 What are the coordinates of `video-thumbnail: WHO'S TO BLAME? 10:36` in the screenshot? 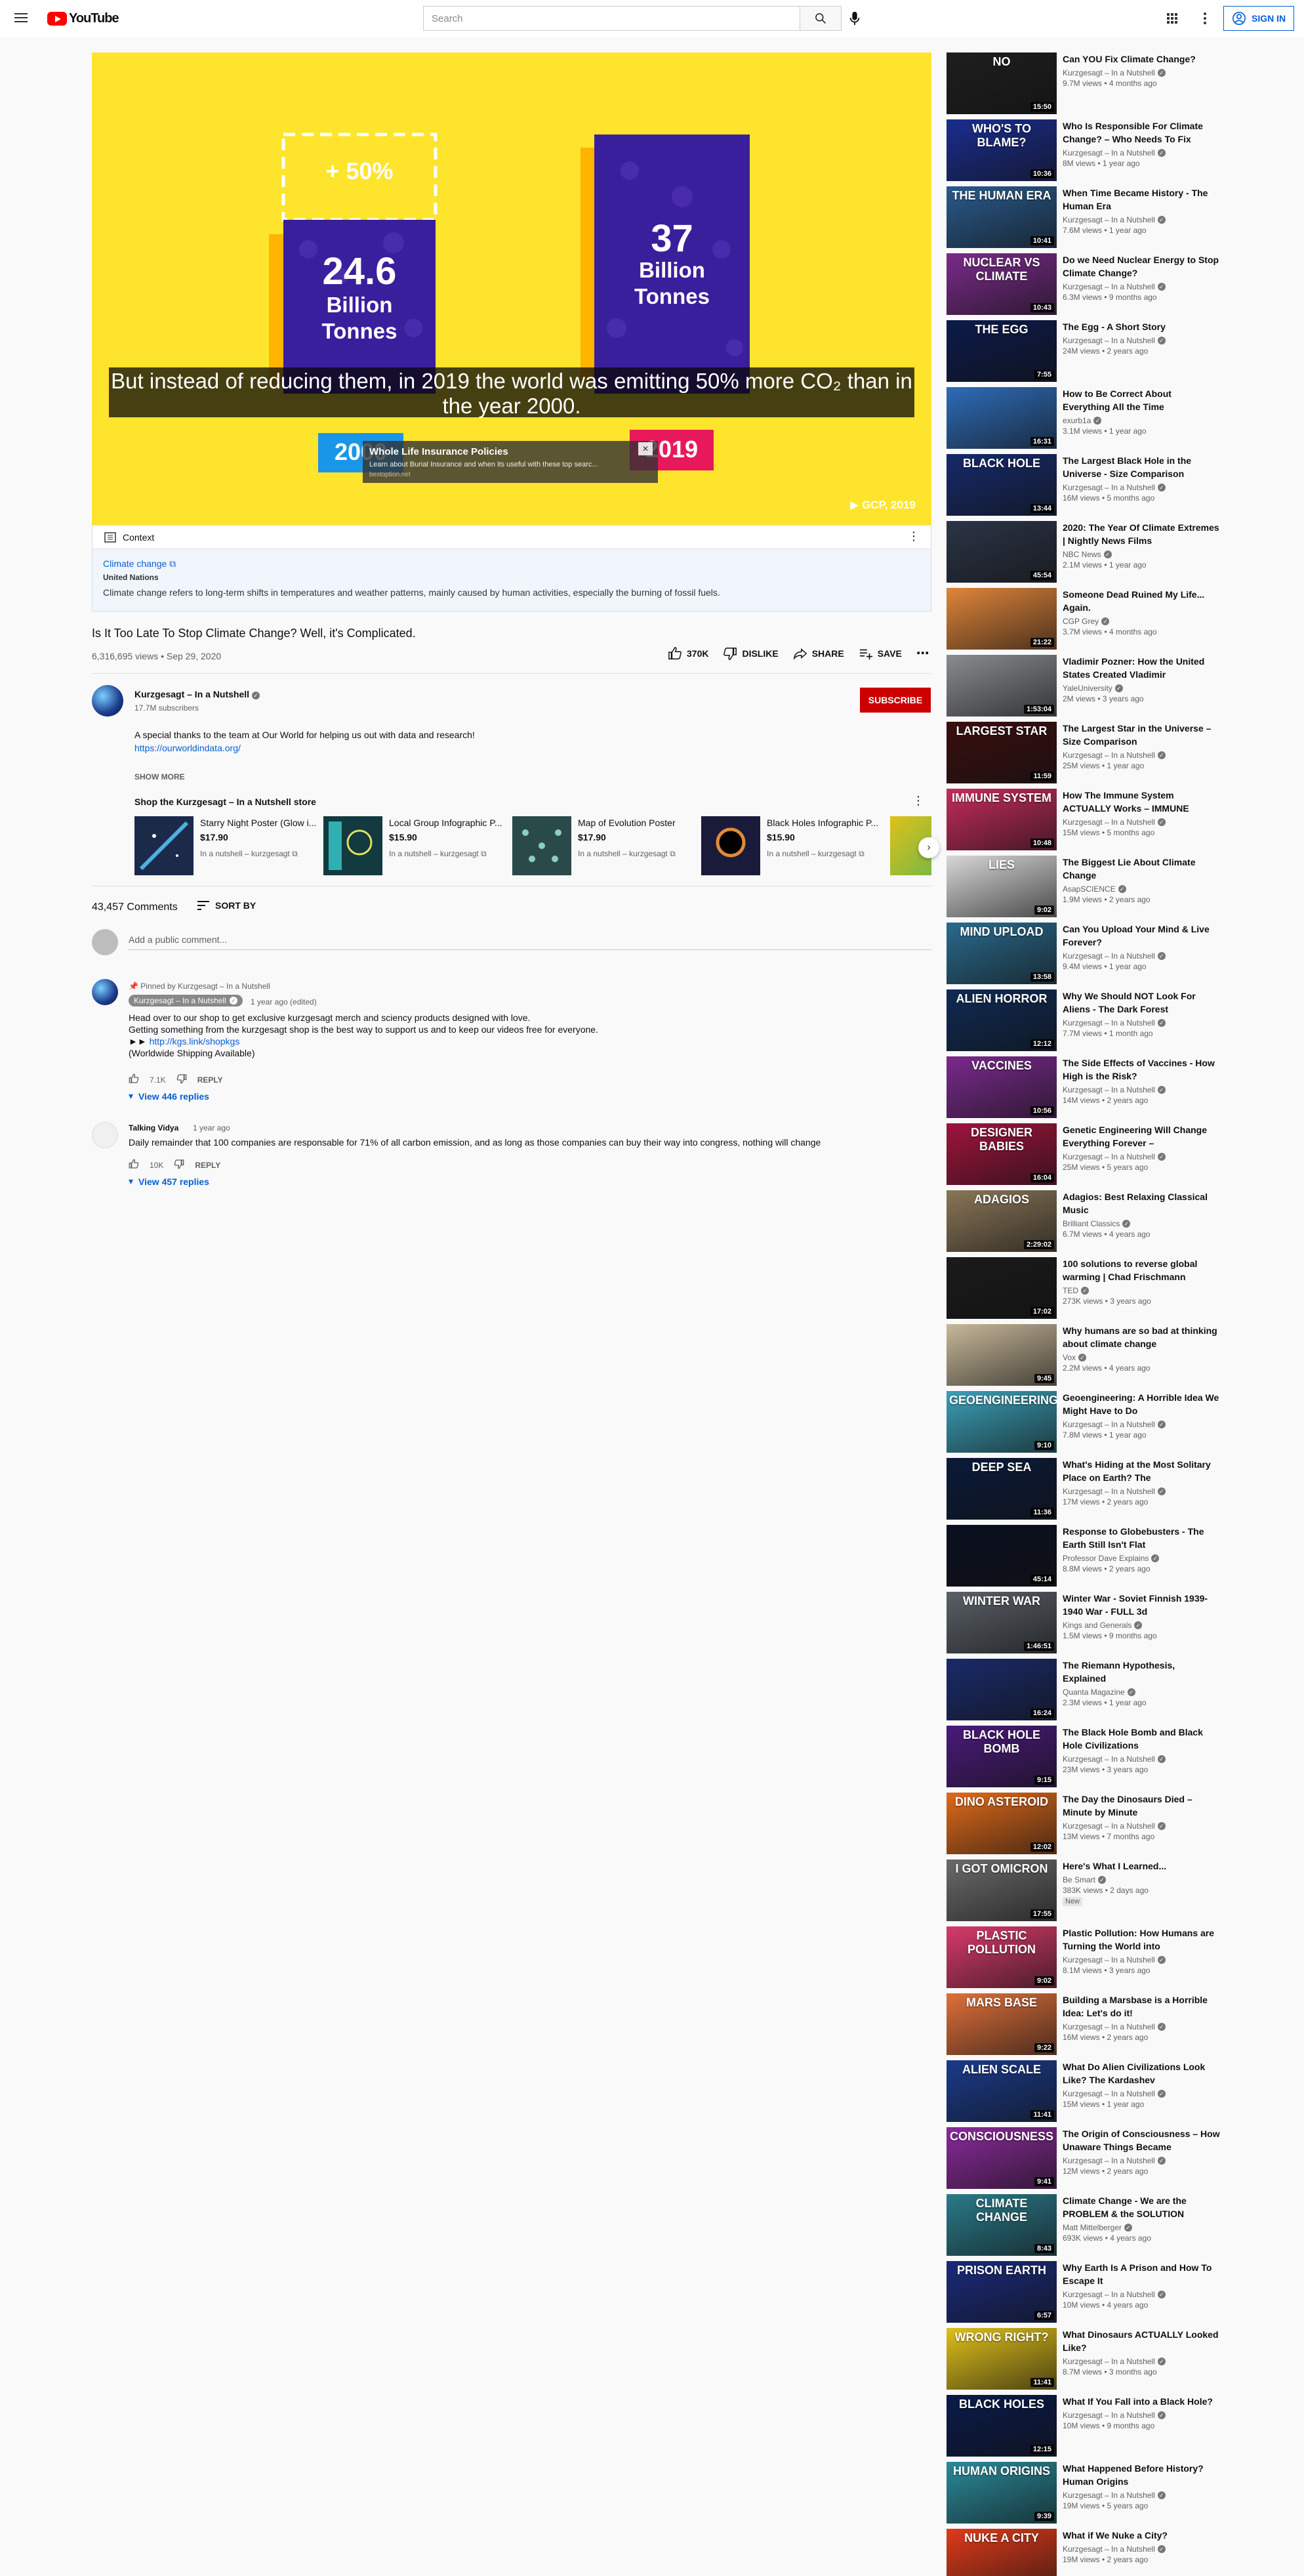 It's located at (1002, 150).